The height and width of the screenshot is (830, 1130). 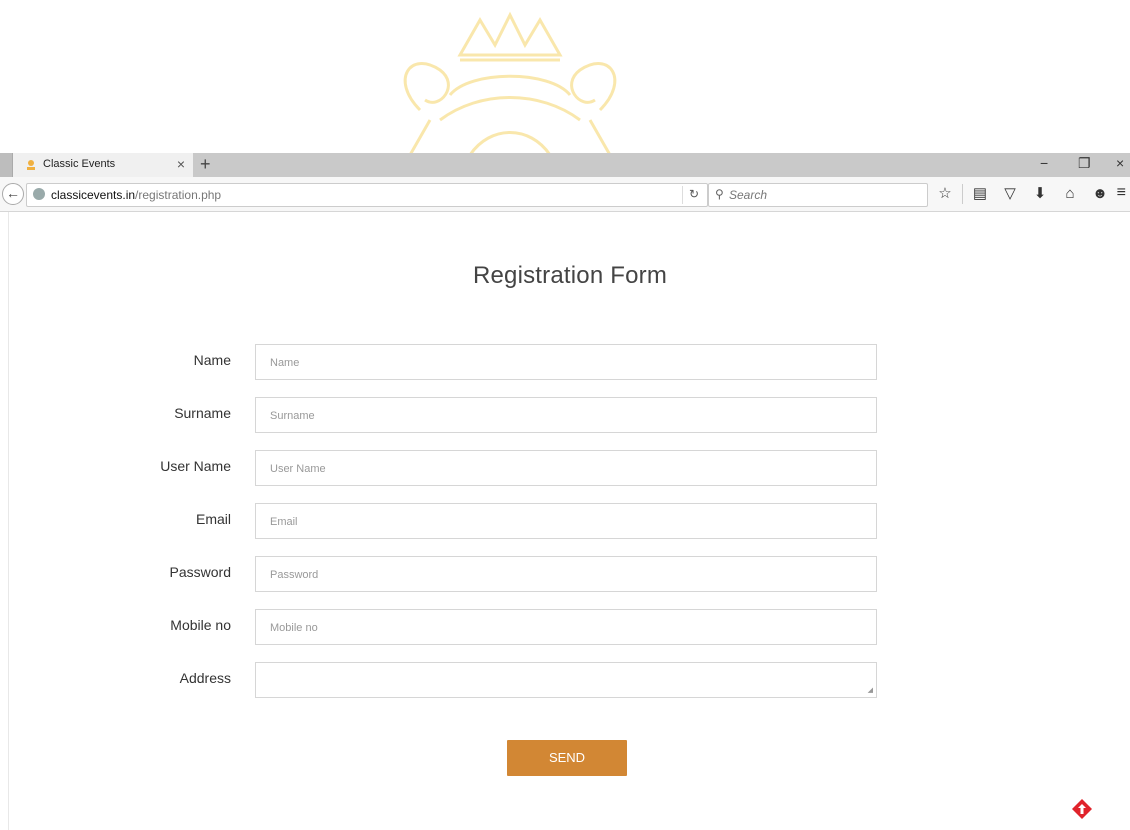 What do you see at coordinates (870, 690) in the screenshot?
I see `resize-grip-icon: ◢` at bounding box center [870, 690].